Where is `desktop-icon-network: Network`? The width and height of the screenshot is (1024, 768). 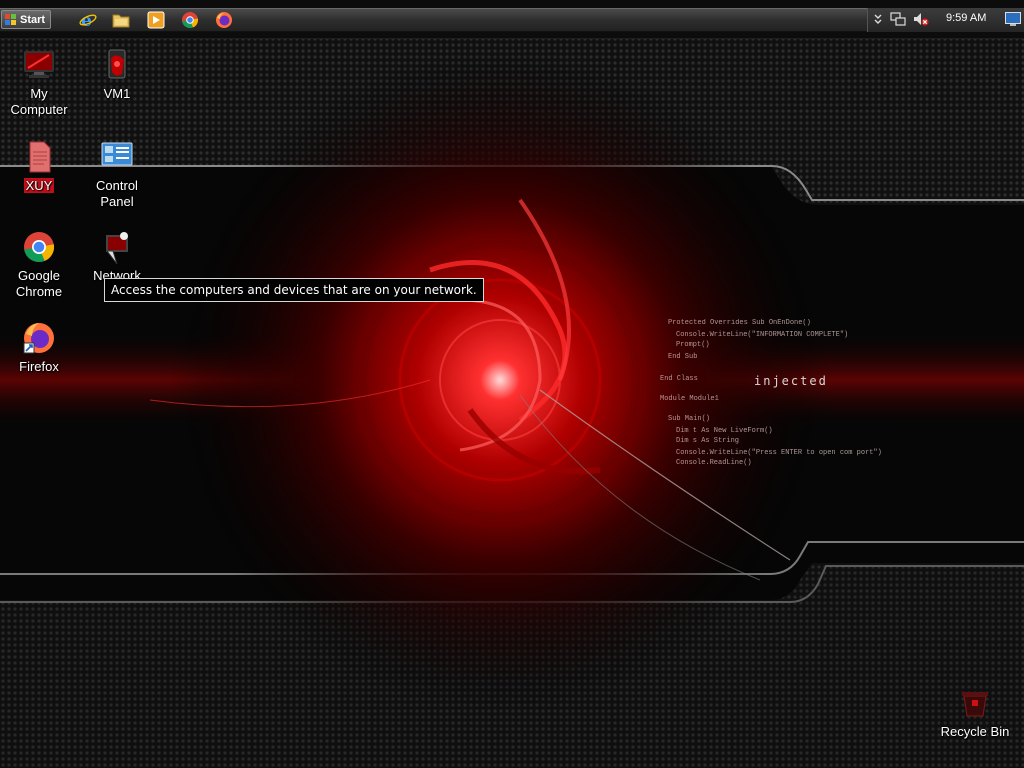
desktop-icon-network: Network is located at coordinates (117, 257).